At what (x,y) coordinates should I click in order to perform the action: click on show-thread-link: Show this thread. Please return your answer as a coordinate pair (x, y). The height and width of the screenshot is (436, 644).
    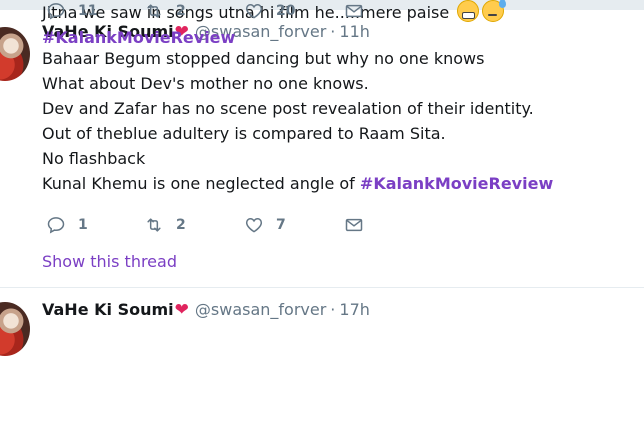
    Looking at the image, I should click on (109, 261).